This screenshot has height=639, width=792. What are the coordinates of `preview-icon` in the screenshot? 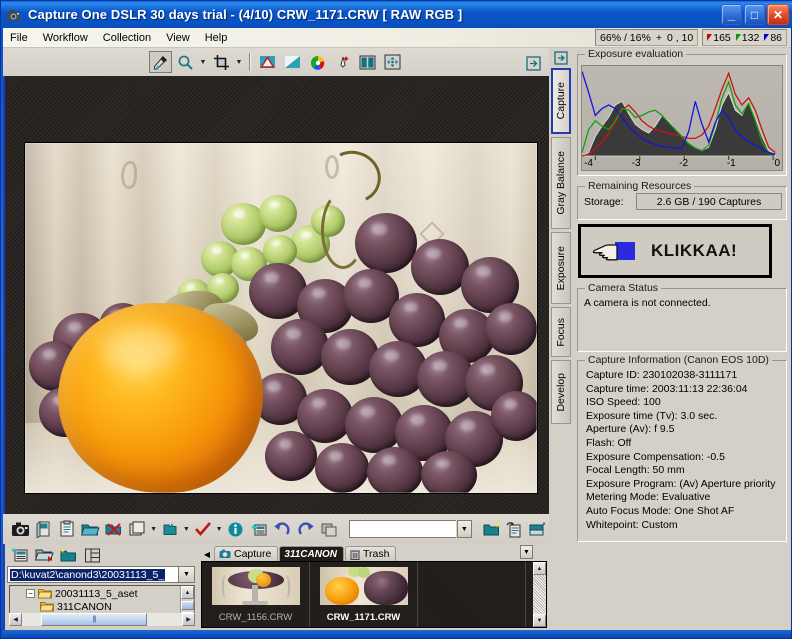 It's located at (43, 529).